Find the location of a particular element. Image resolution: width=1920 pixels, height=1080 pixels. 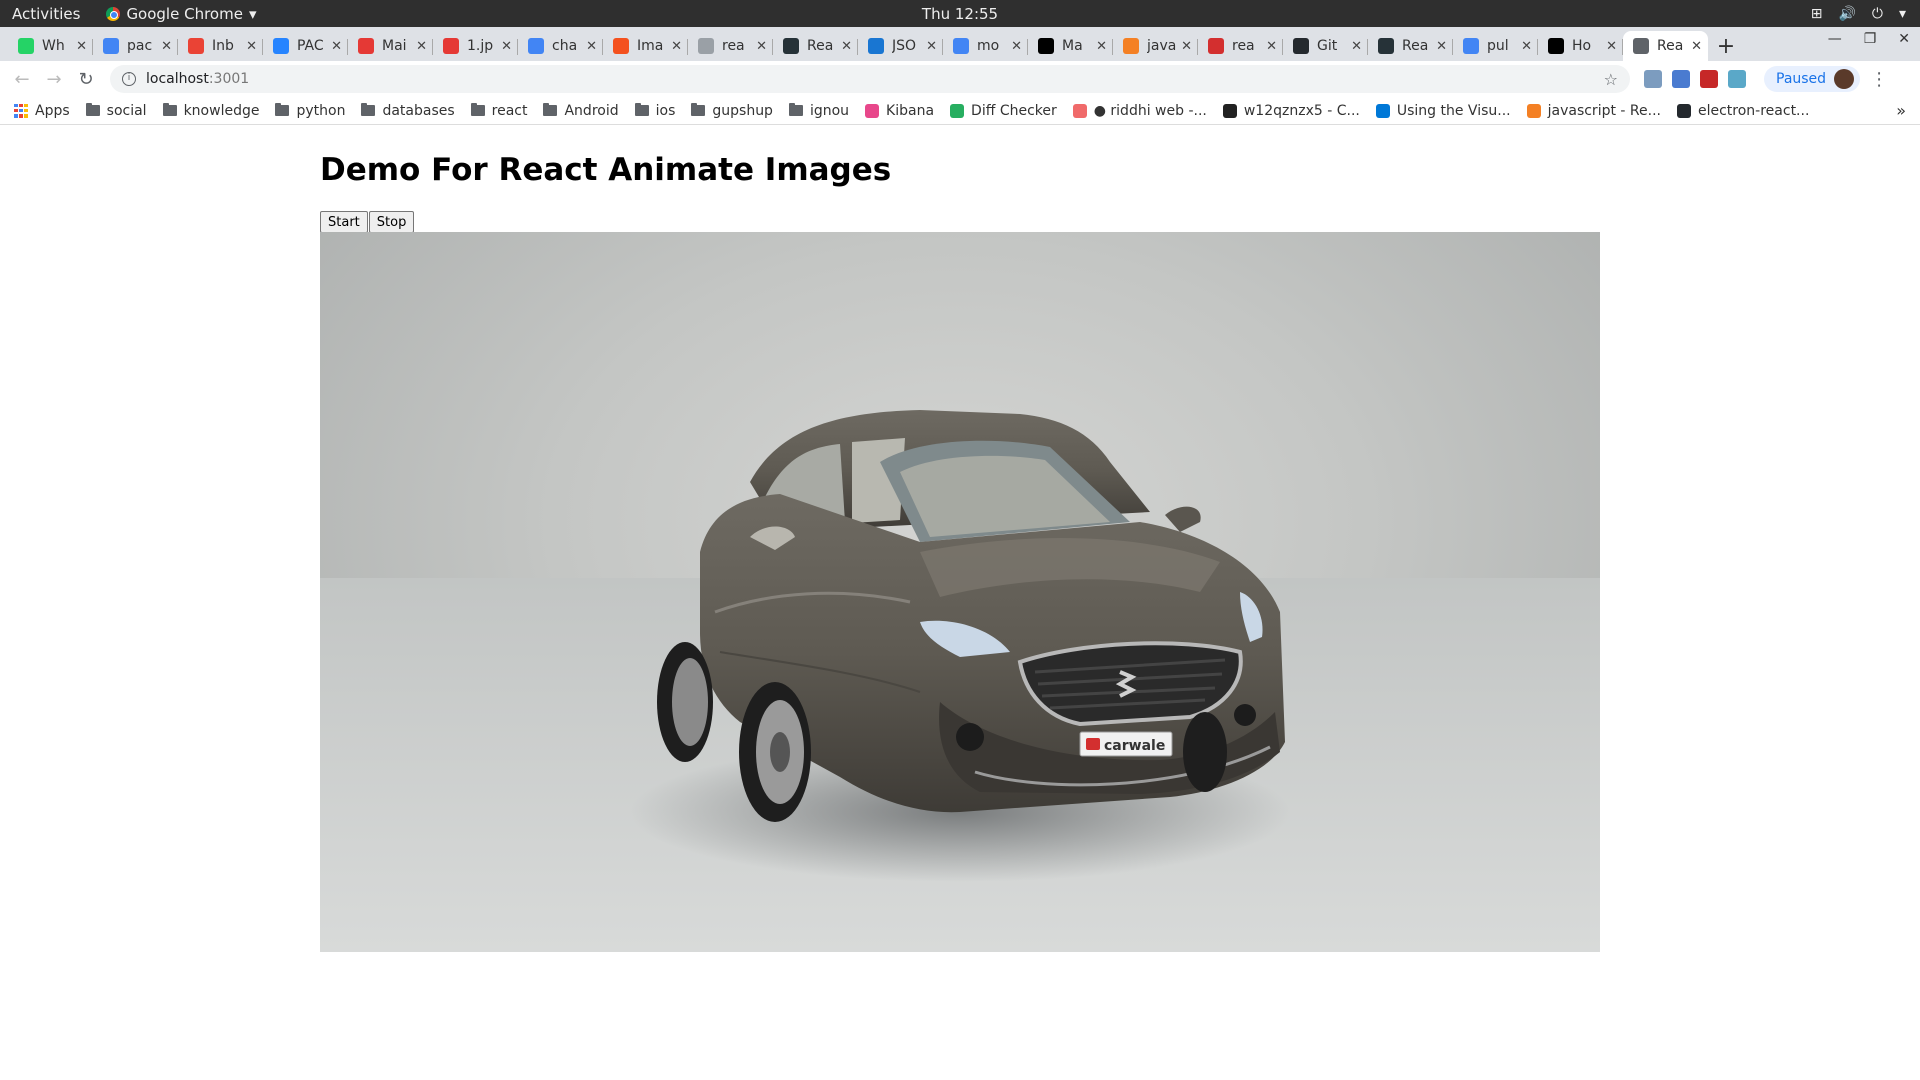

tab-title: pac is located at coordinates (140, 46).